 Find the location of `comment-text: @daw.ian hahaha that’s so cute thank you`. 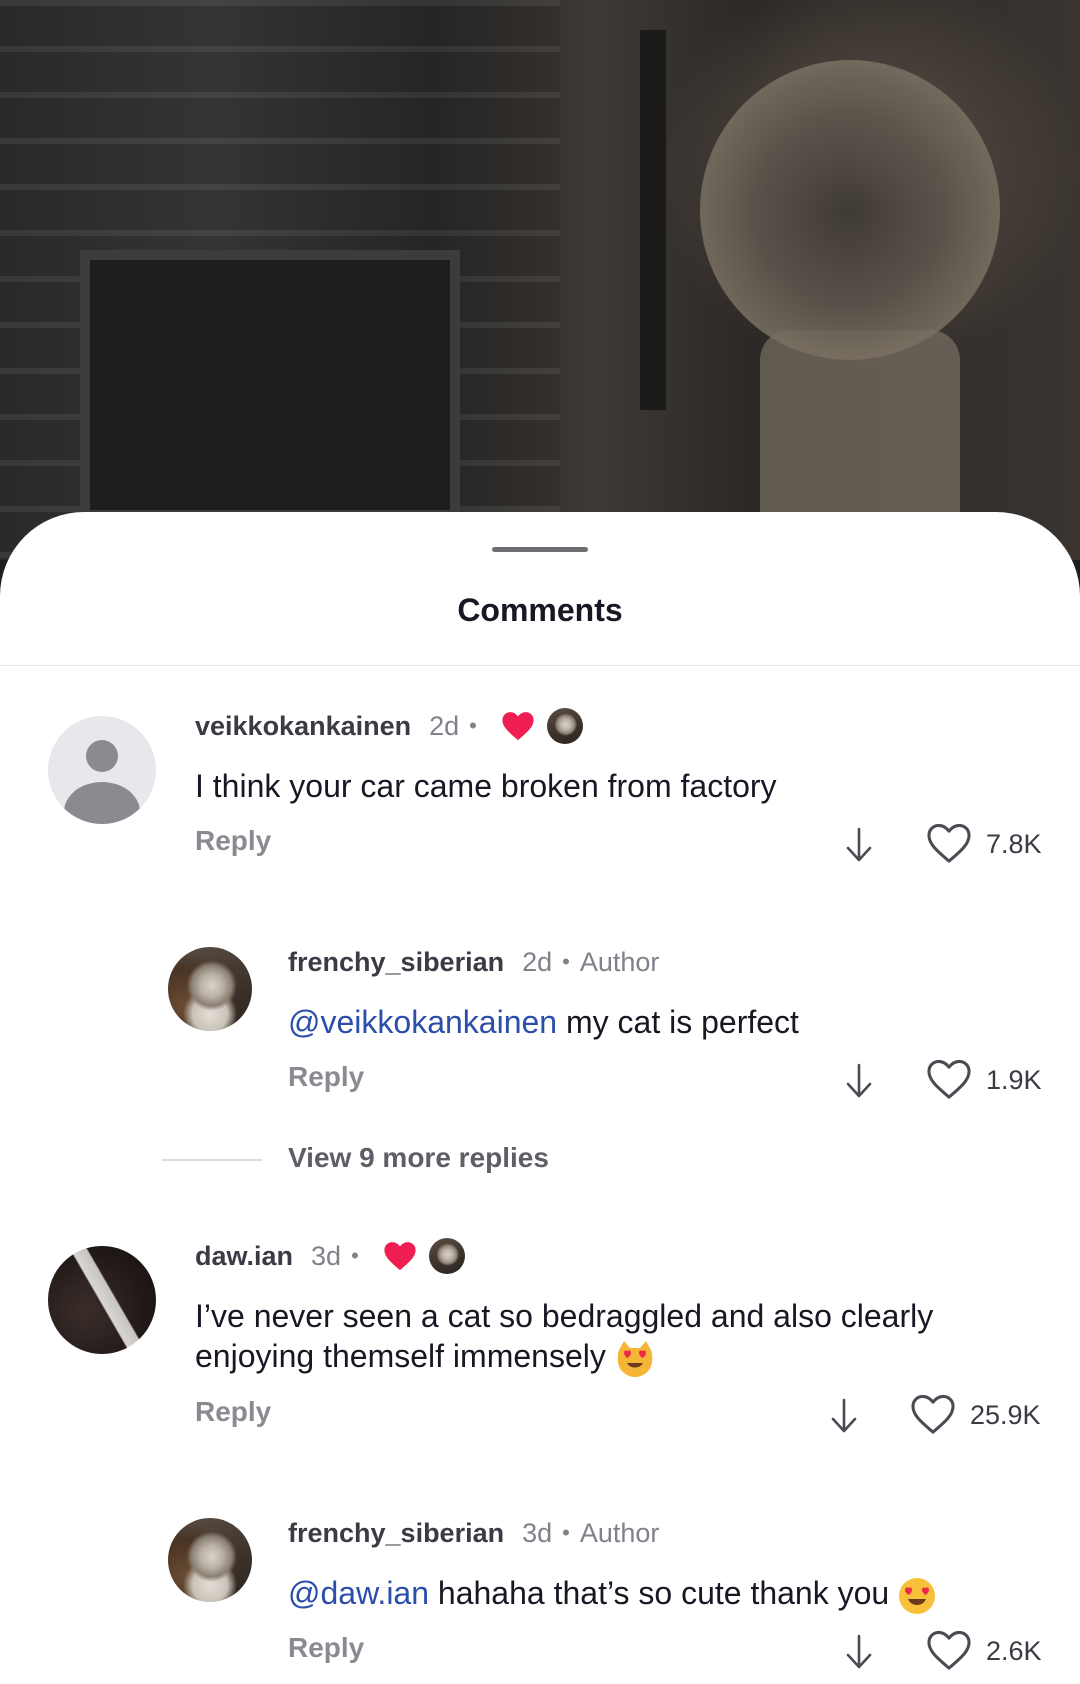

comment-text: @daw.ian hahaha that’s so cute thank you is located at coordinates (668, 1594).